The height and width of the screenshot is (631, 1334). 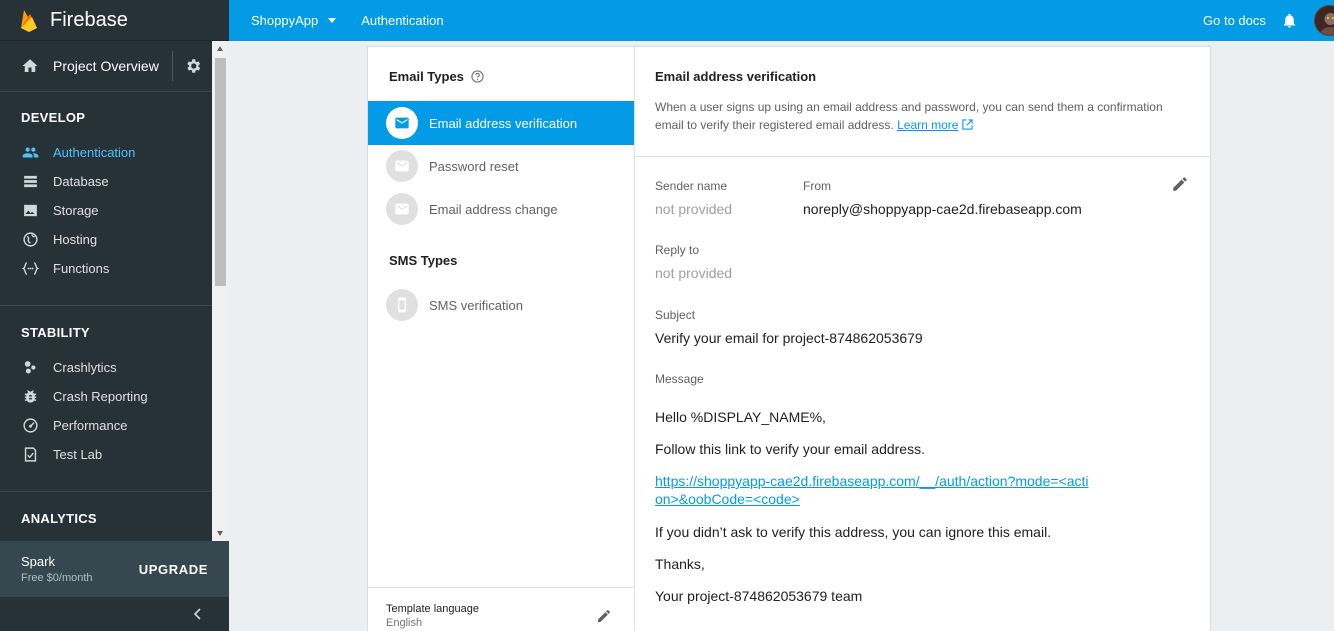 What do you see at coordinates (89, 19) in the screenshot?
I see `brand-name: Firebase` at bounding box center [89, 19].